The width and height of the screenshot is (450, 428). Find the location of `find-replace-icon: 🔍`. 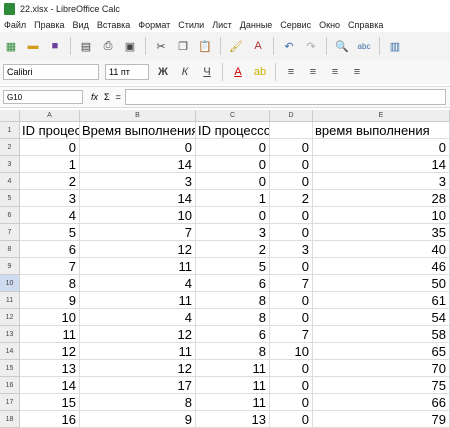

find-replace-icon: 🔍 is located at coordinates (342, 46).